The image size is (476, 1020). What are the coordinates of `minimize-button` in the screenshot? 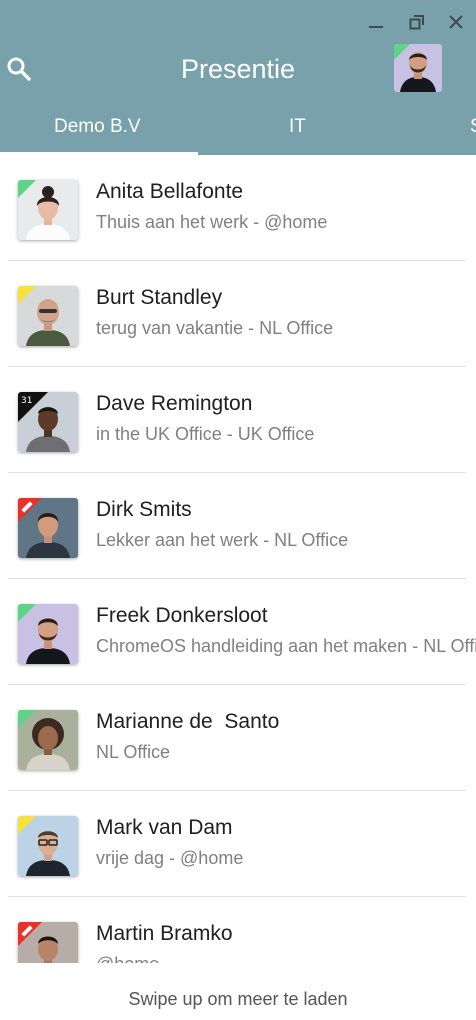 It's located at (376, 22).